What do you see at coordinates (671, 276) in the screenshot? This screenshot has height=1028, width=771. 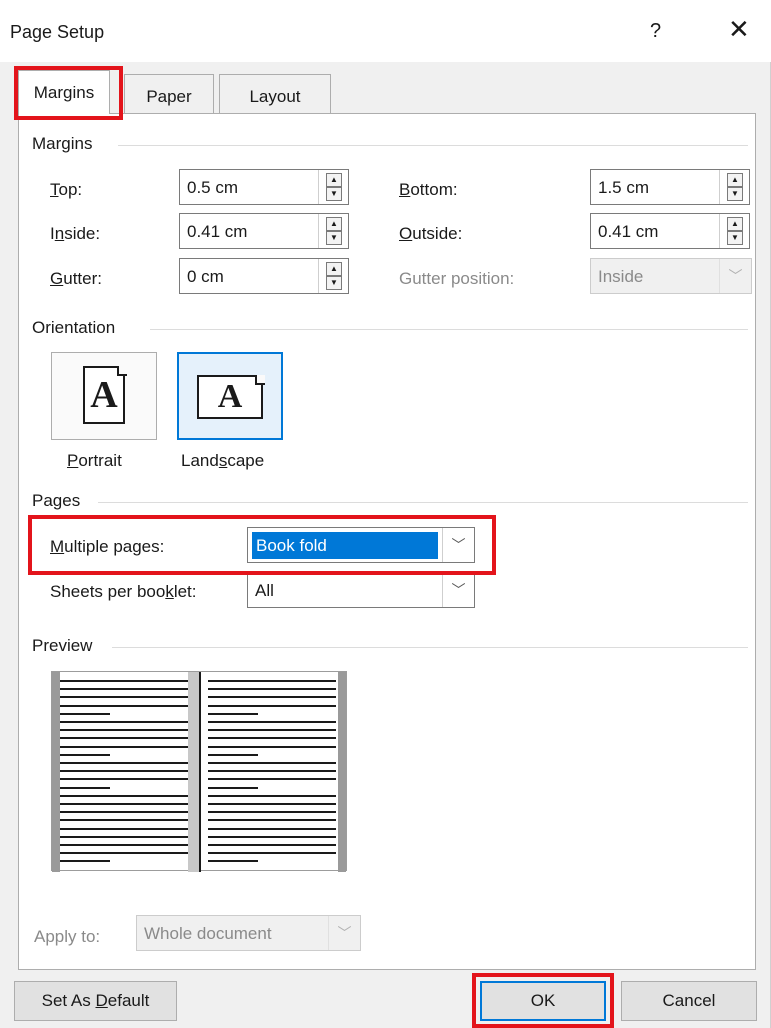 I see `gutter-position-select: Inside ﹀` at bounding box center [671, 276].